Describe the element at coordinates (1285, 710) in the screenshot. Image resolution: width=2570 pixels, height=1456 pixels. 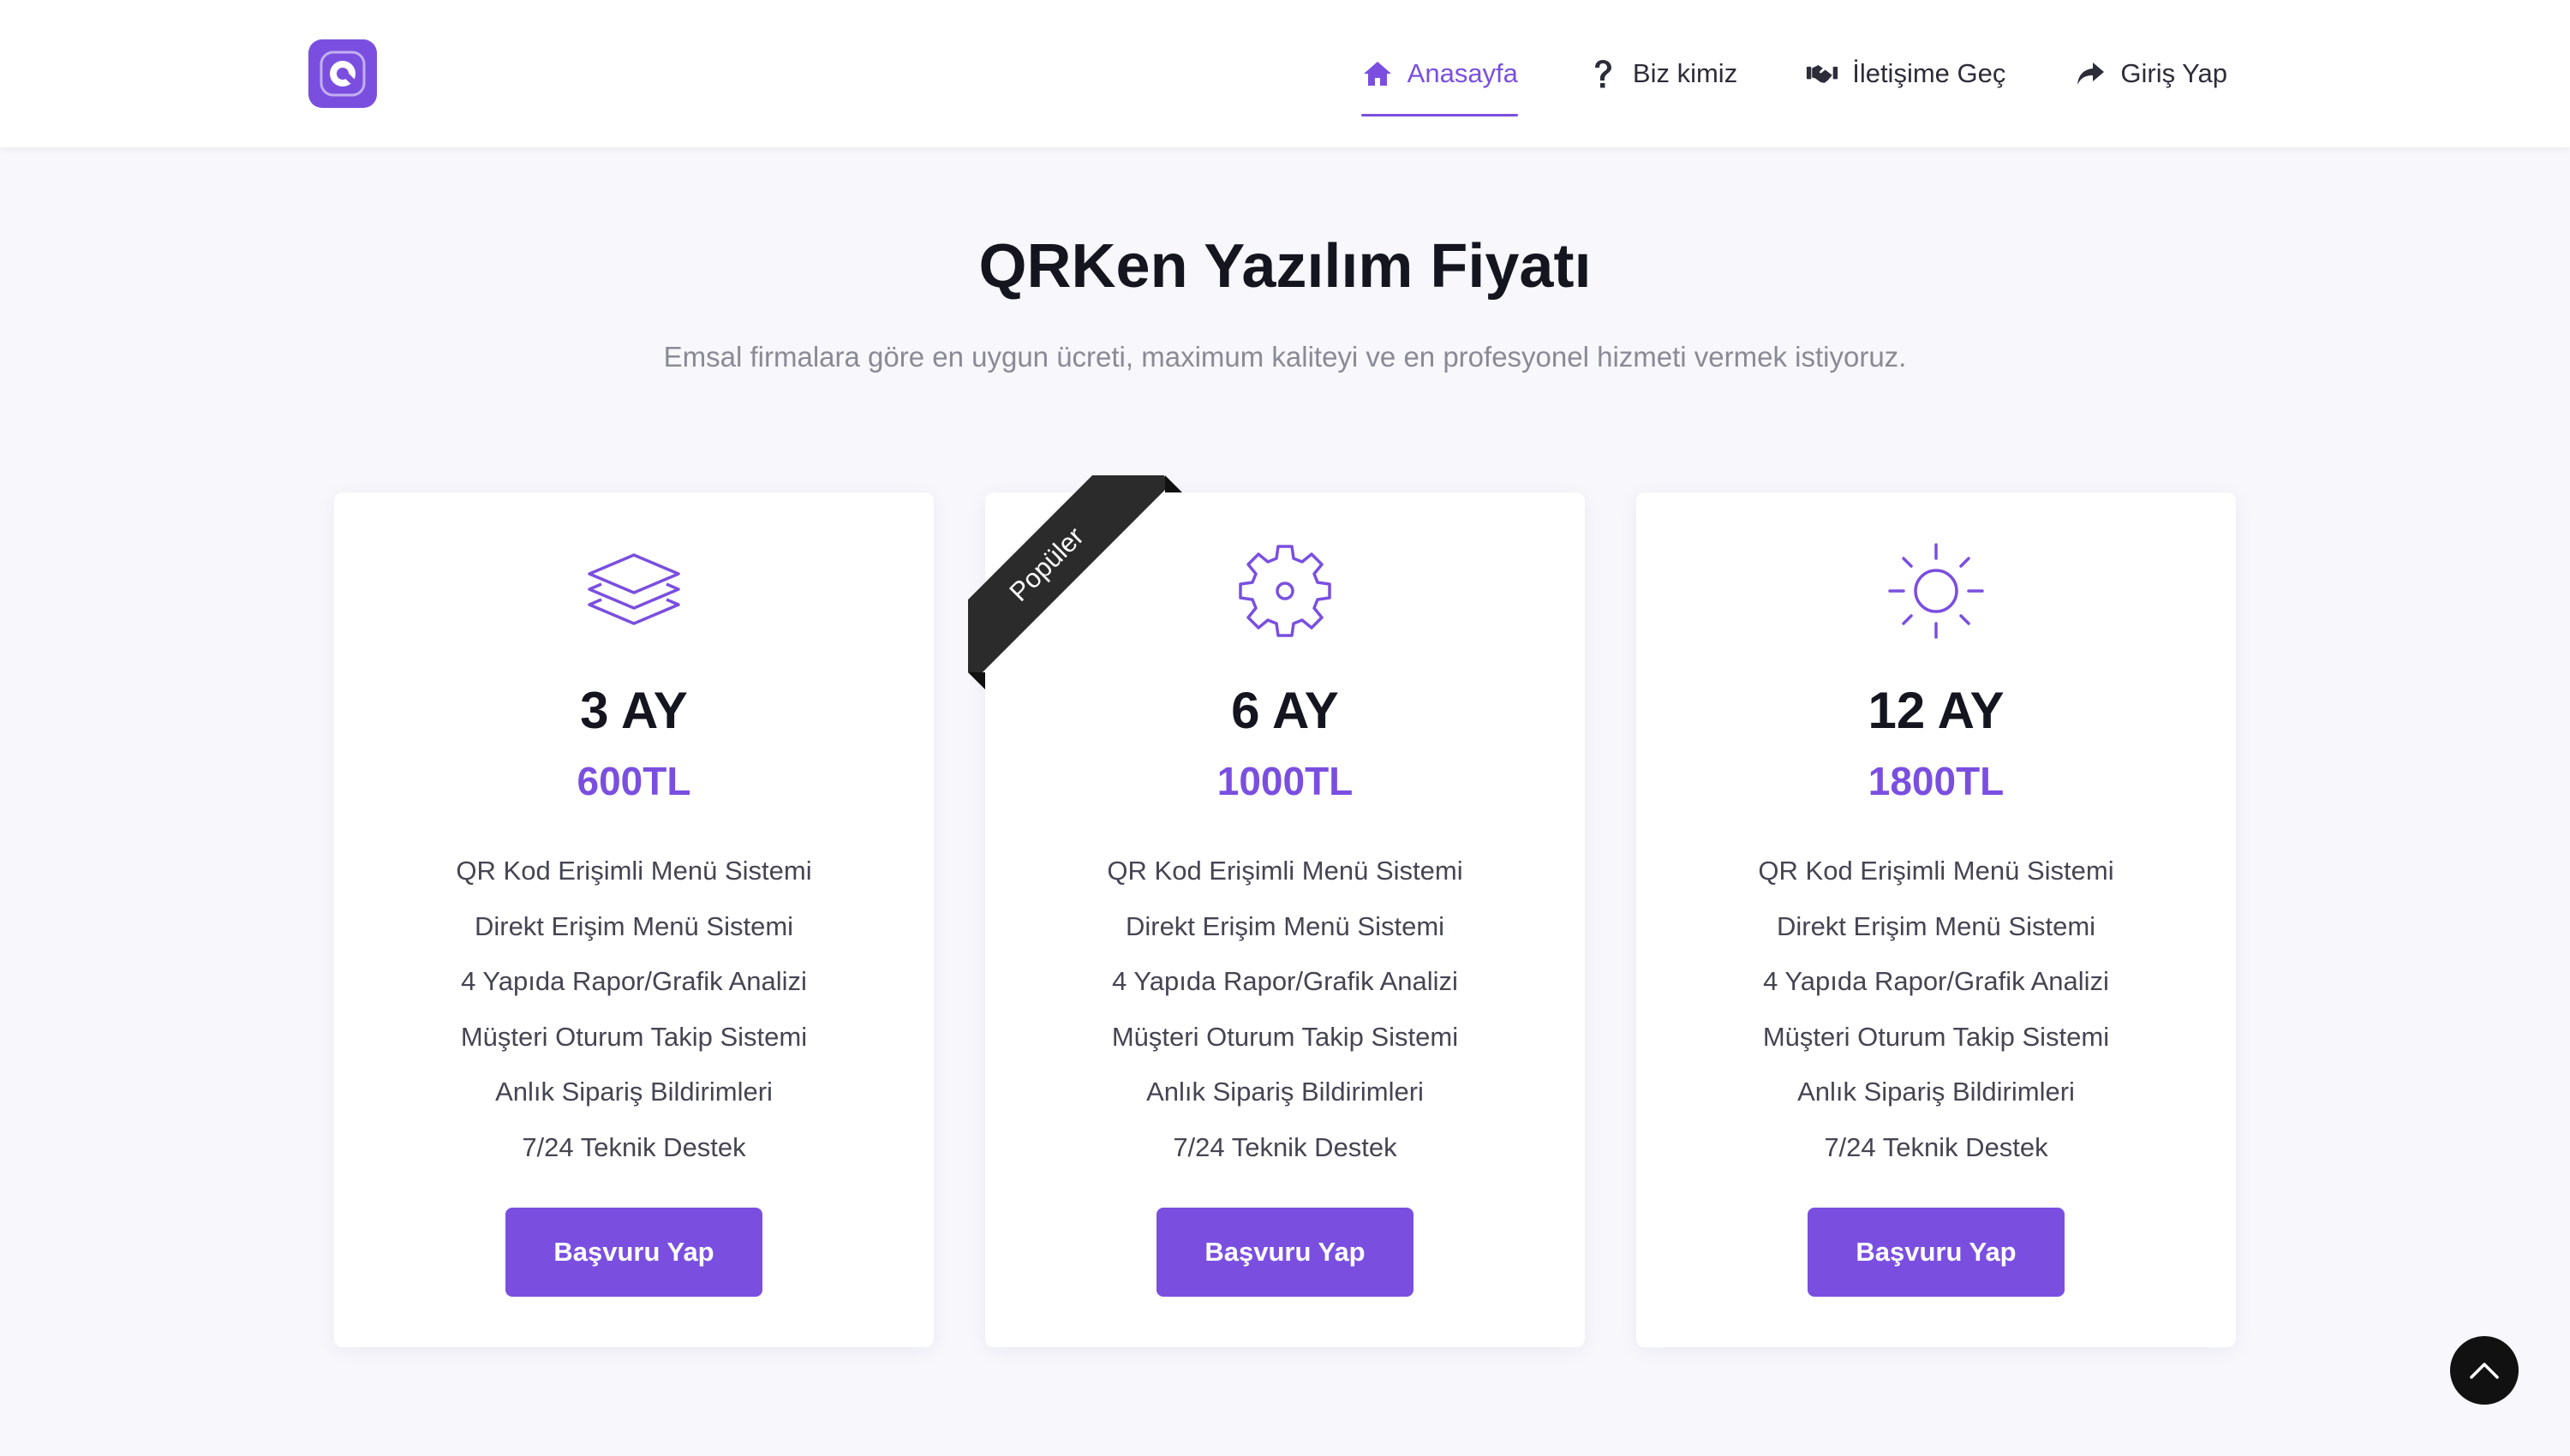
I see `plan-name: 6 AY` at that location.